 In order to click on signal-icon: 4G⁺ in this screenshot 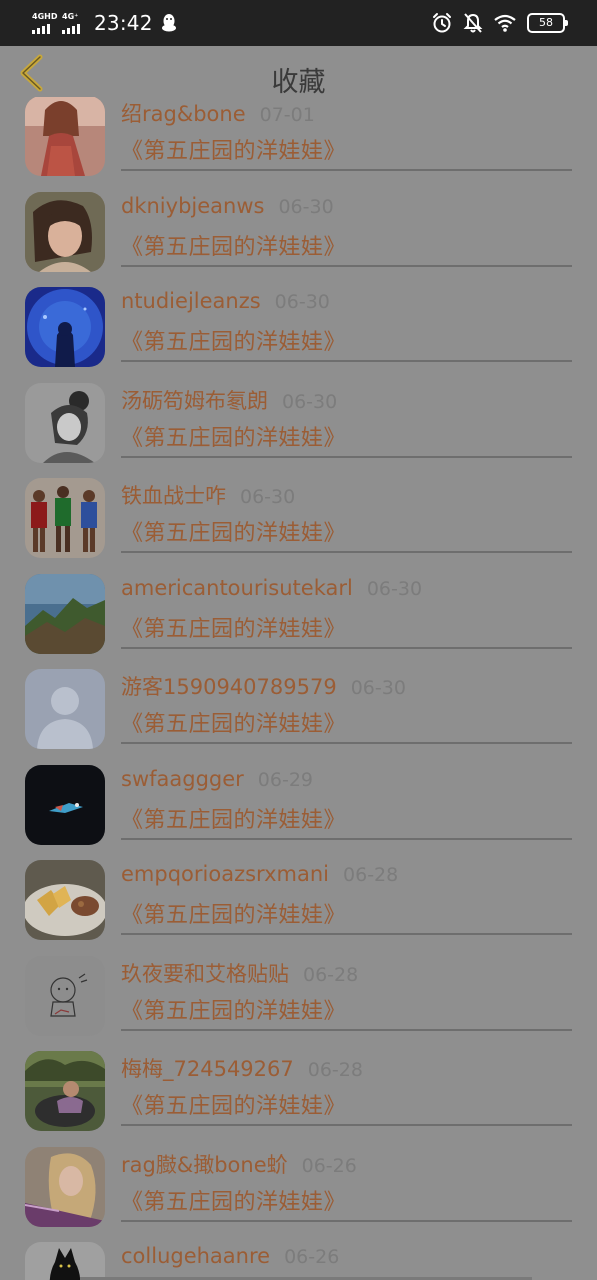, I will do `click(75, 23)`.